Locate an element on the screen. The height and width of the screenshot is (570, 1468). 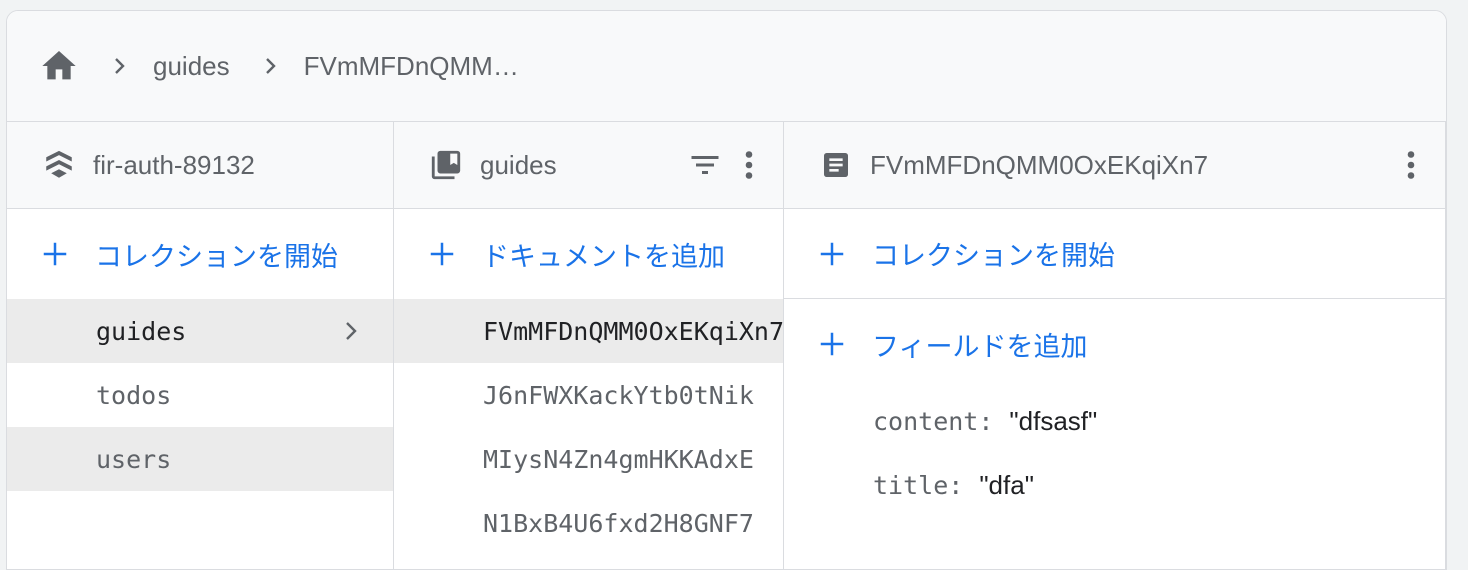
collection-item-users: users is located at coordinates (200, 459).